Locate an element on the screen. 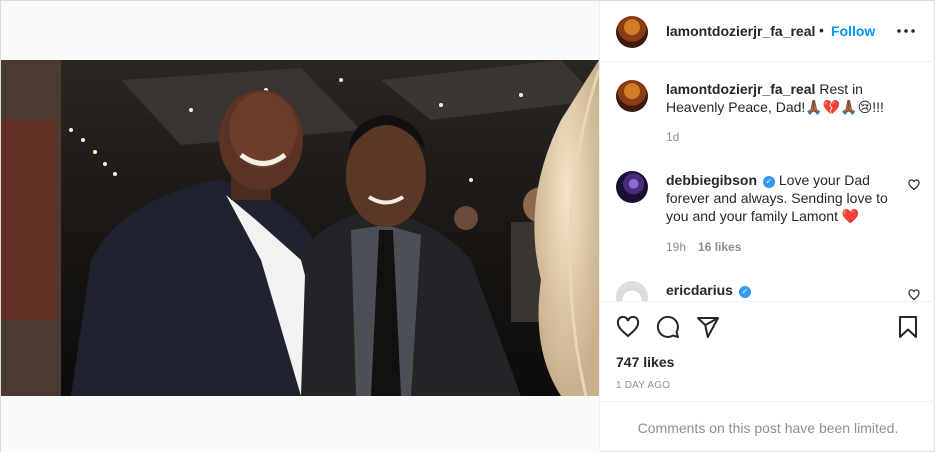 This screenshot has width=935, height=452. comments-limited-text: Comments on this post have been limited. is located at coordinates (768, 427).